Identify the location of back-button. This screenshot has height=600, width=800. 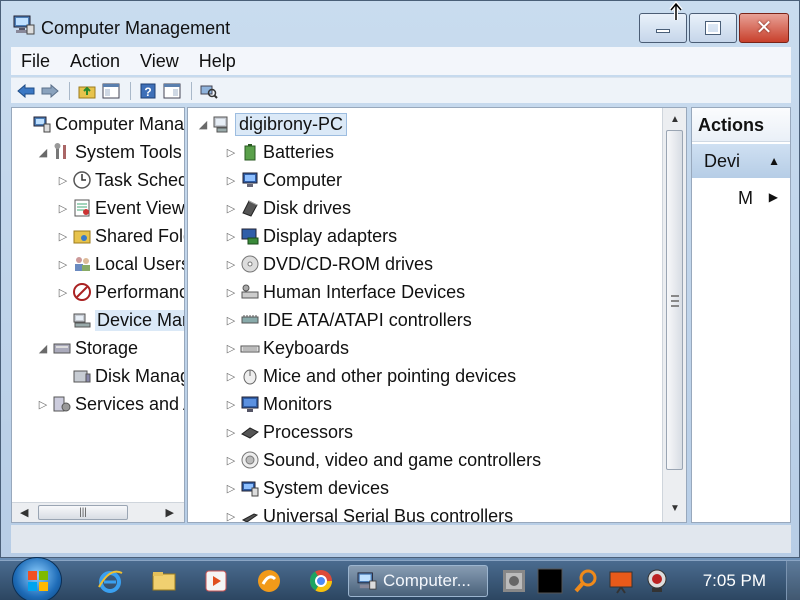
(26, 91).